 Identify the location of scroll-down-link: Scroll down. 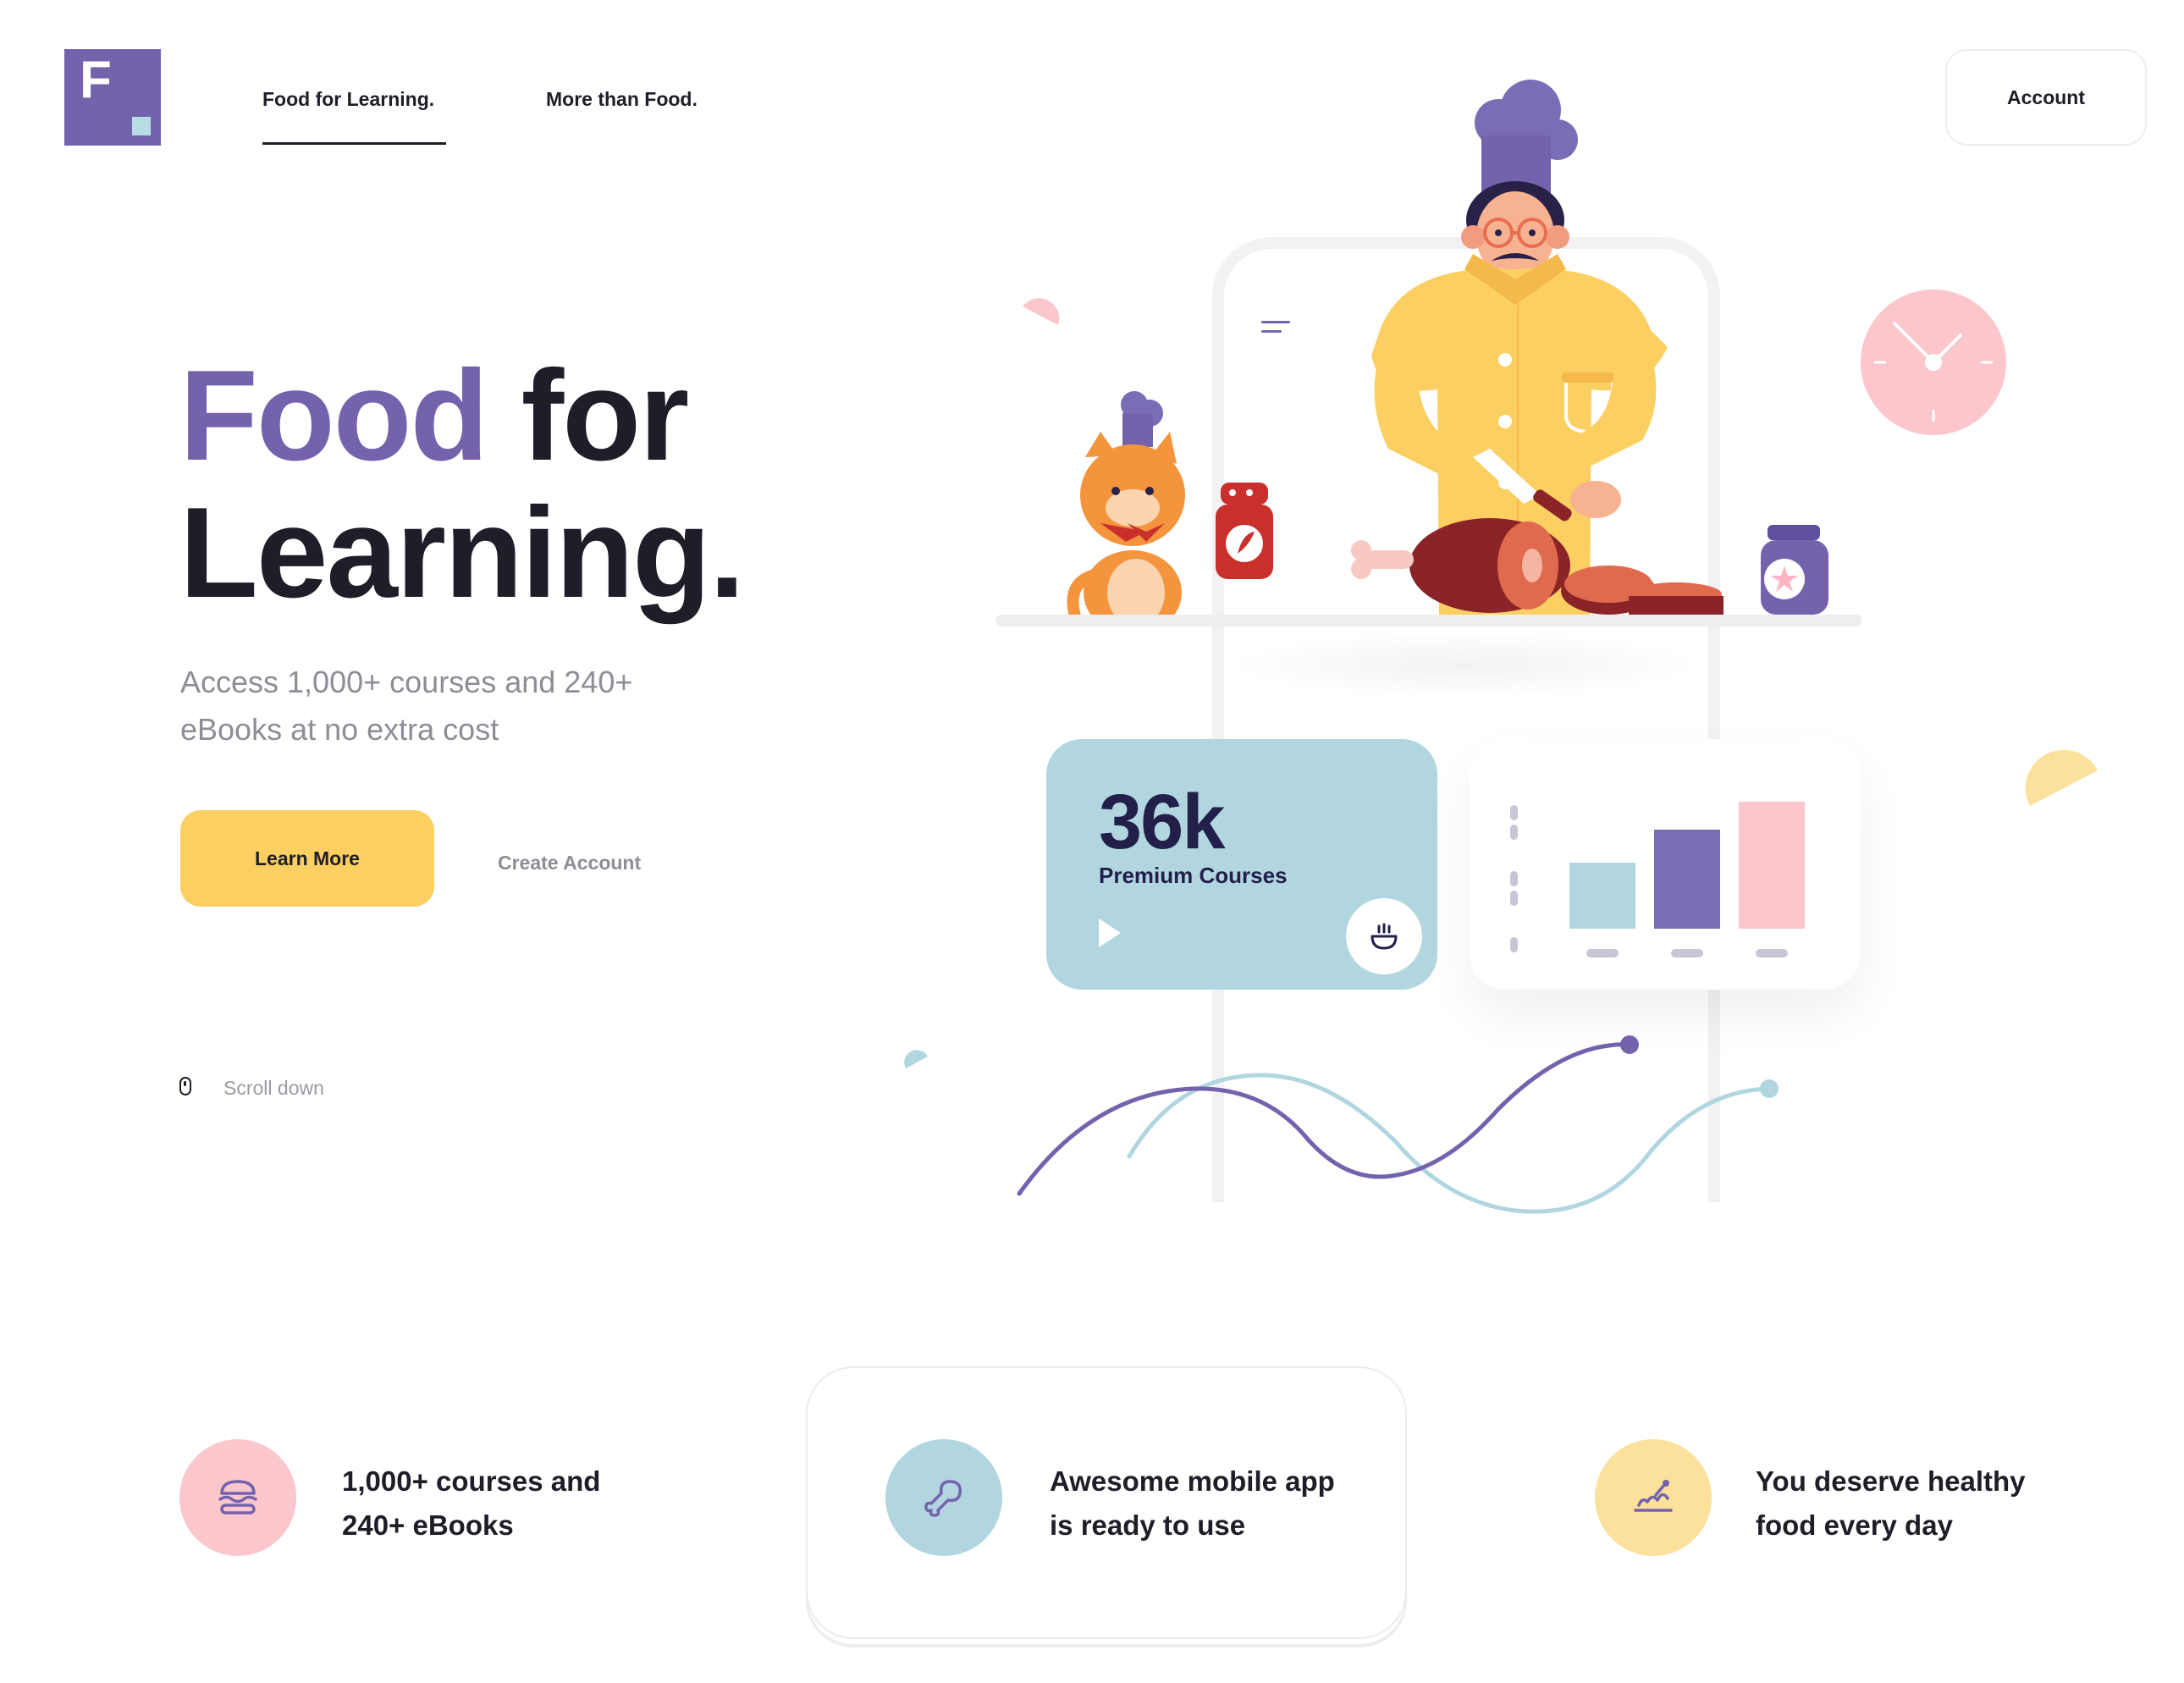
(273, 1088).